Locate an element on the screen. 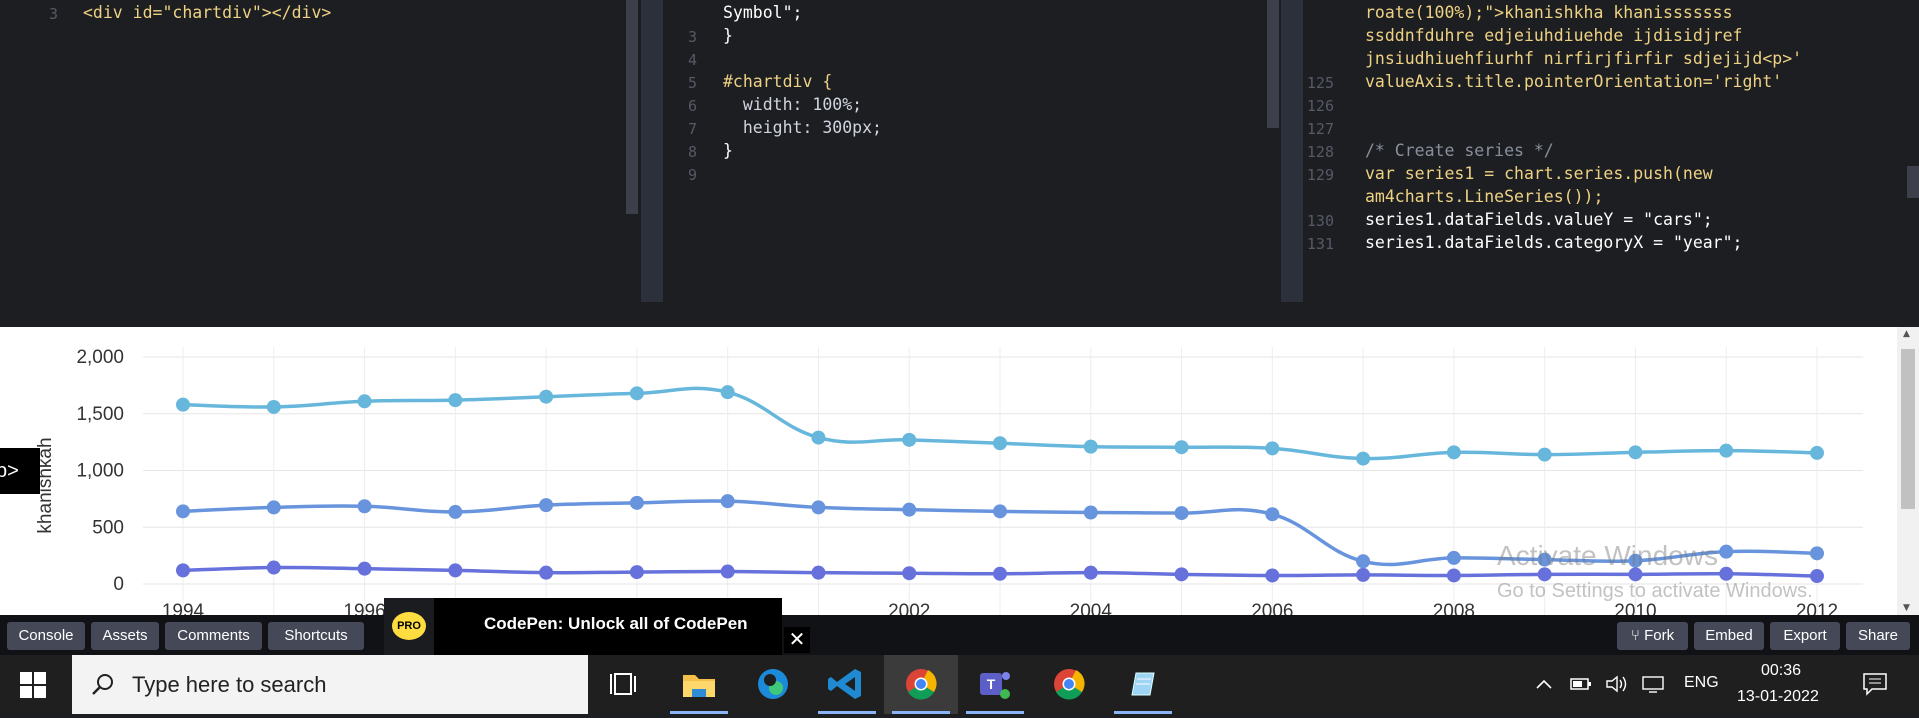  language-indicator: ENG is located at coordinates (1701, 683).